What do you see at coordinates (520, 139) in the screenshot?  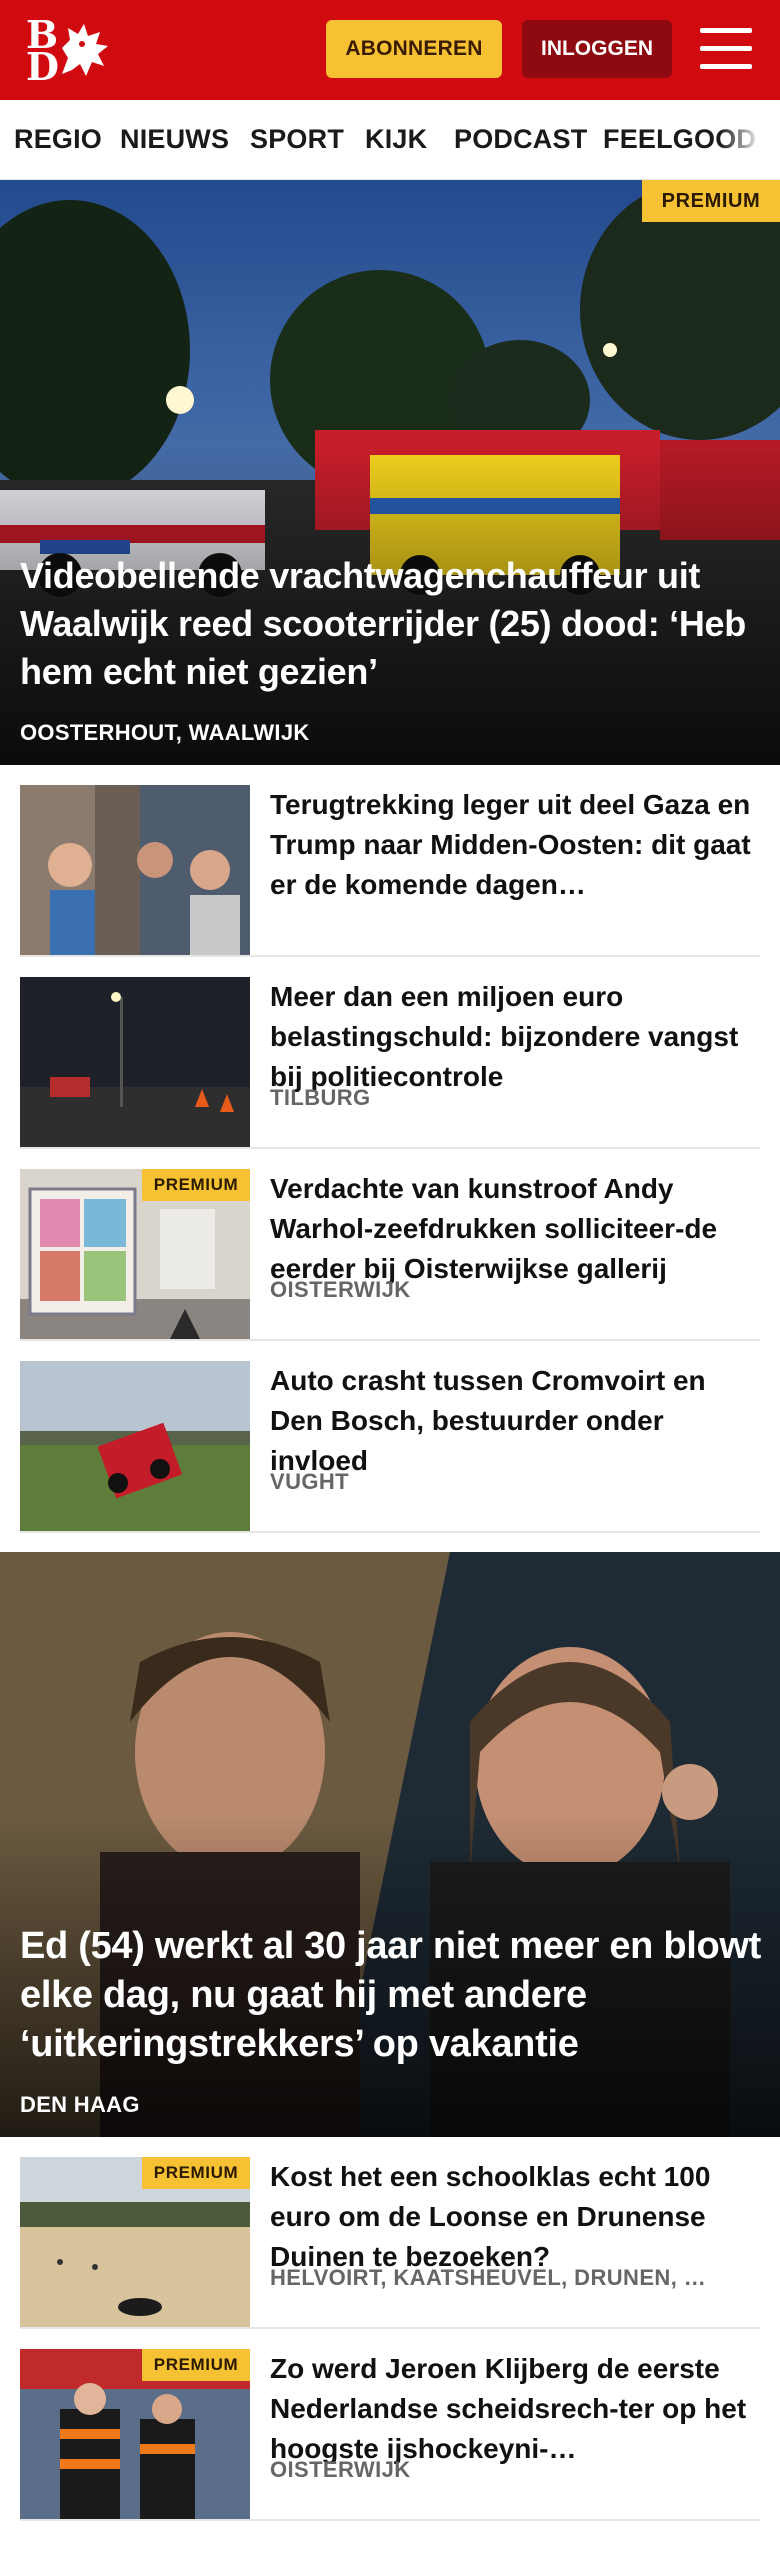 I see `nav-item-podcast: PODCAST` at bounding box center [520, 139].